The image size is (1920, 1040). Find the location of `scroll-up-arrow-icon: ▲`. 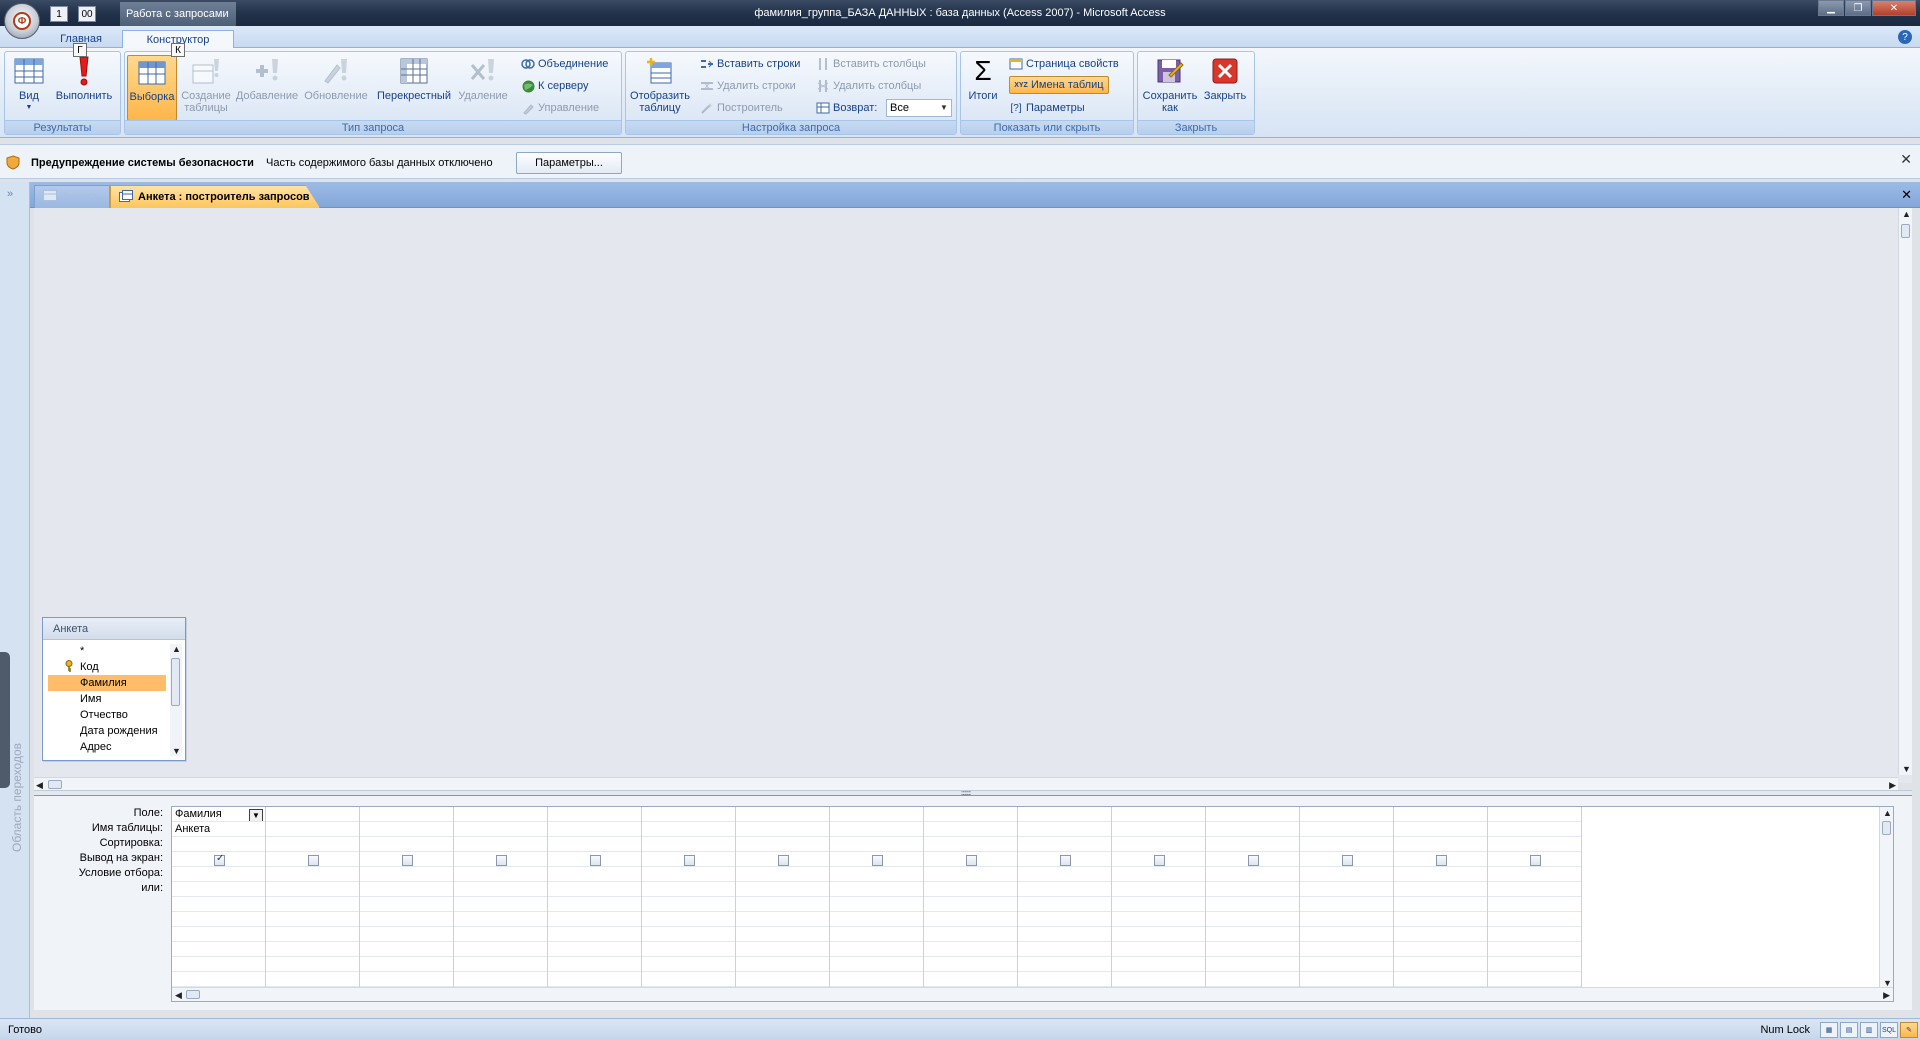

scroll-up-arrow-icon: ▲ is located at coordinates (176, 649).